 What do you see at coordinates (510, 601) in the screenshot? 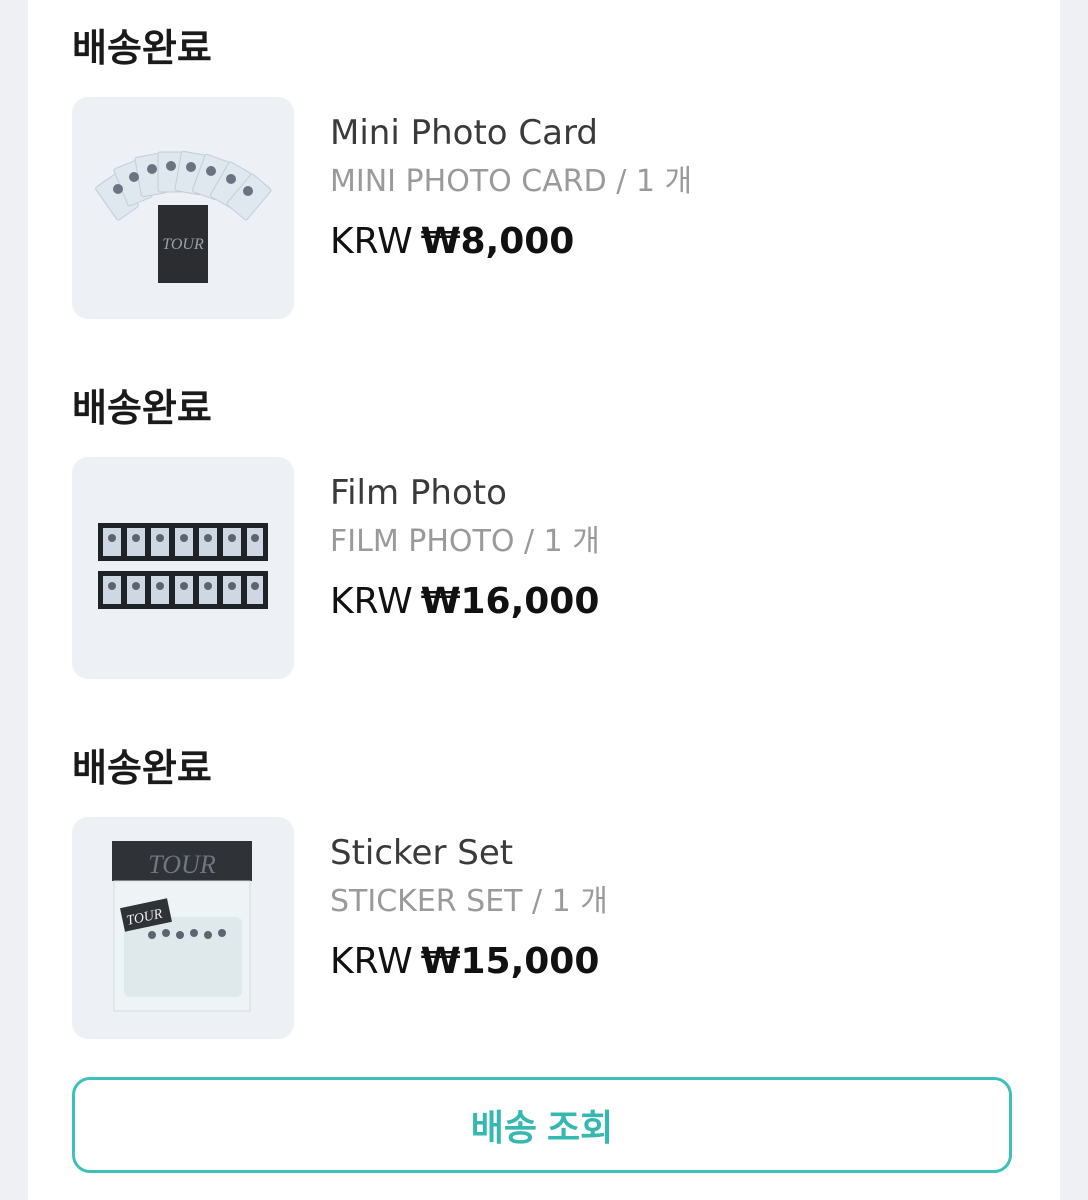
I see `price-amount: ₩16,000` at bounding box center [510, 601].